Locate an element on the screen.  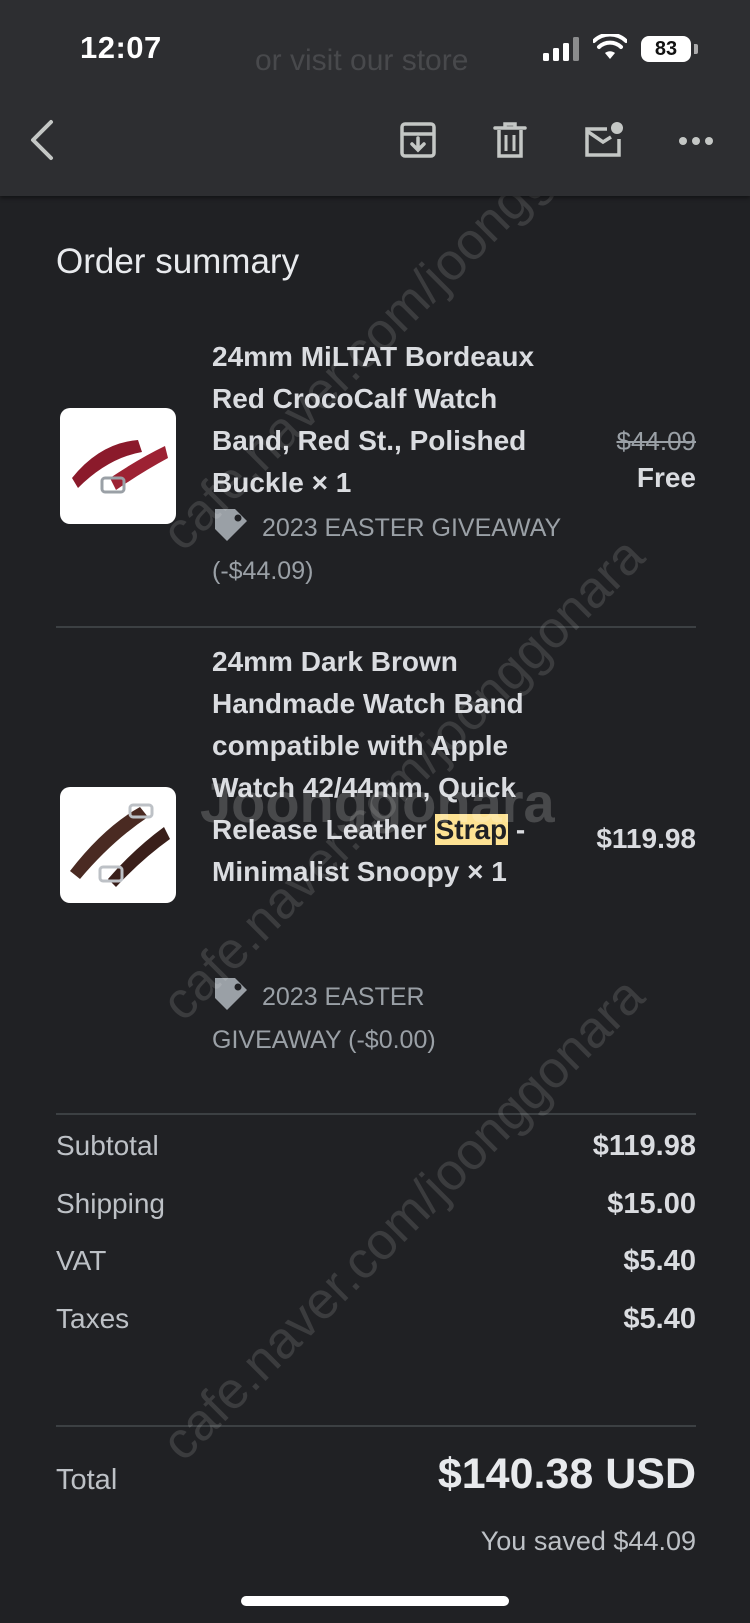
trash-icon is located at coordinates (510, 142).